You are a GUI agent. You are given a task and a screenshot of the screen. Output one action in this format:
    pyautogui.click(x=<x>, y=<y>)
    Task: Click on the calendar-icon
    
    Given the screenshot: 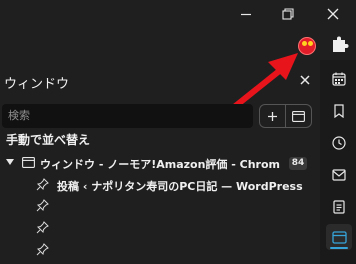 What is the action you would take?
    pyautogui.click(x=339, y=79)
    